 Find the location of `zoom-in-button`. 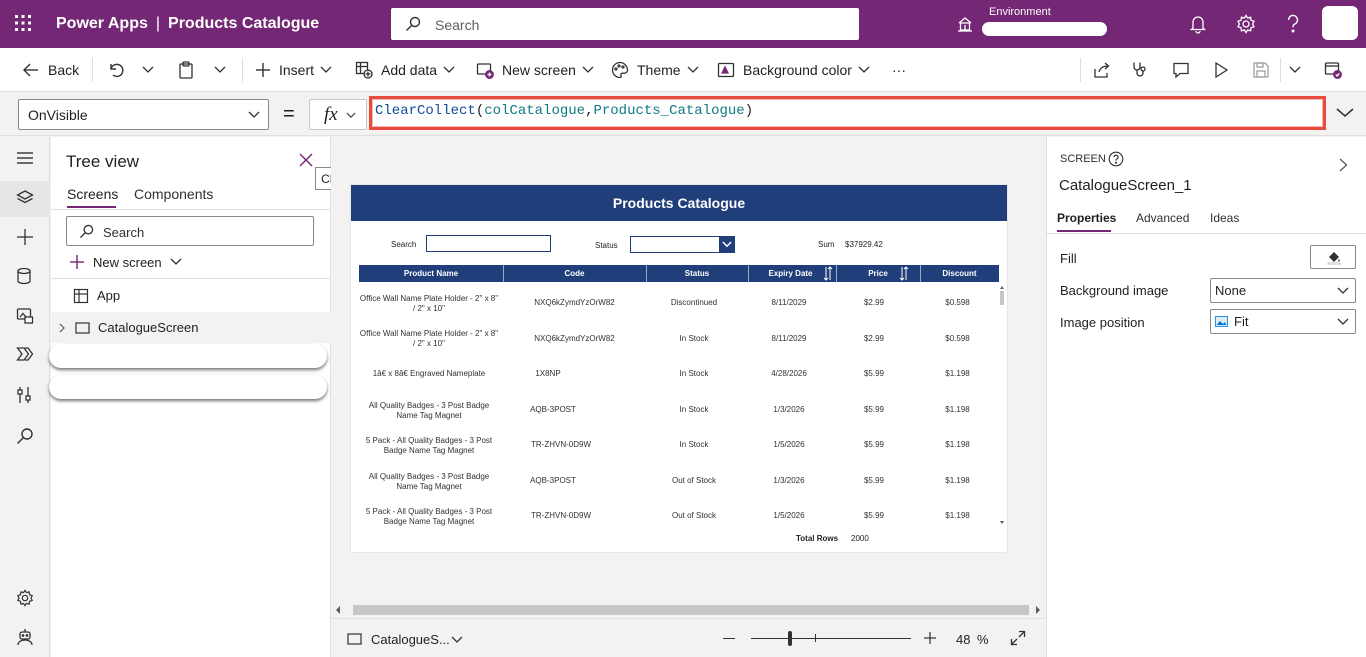

zoom-in-button is located at coordinates (930, 638).